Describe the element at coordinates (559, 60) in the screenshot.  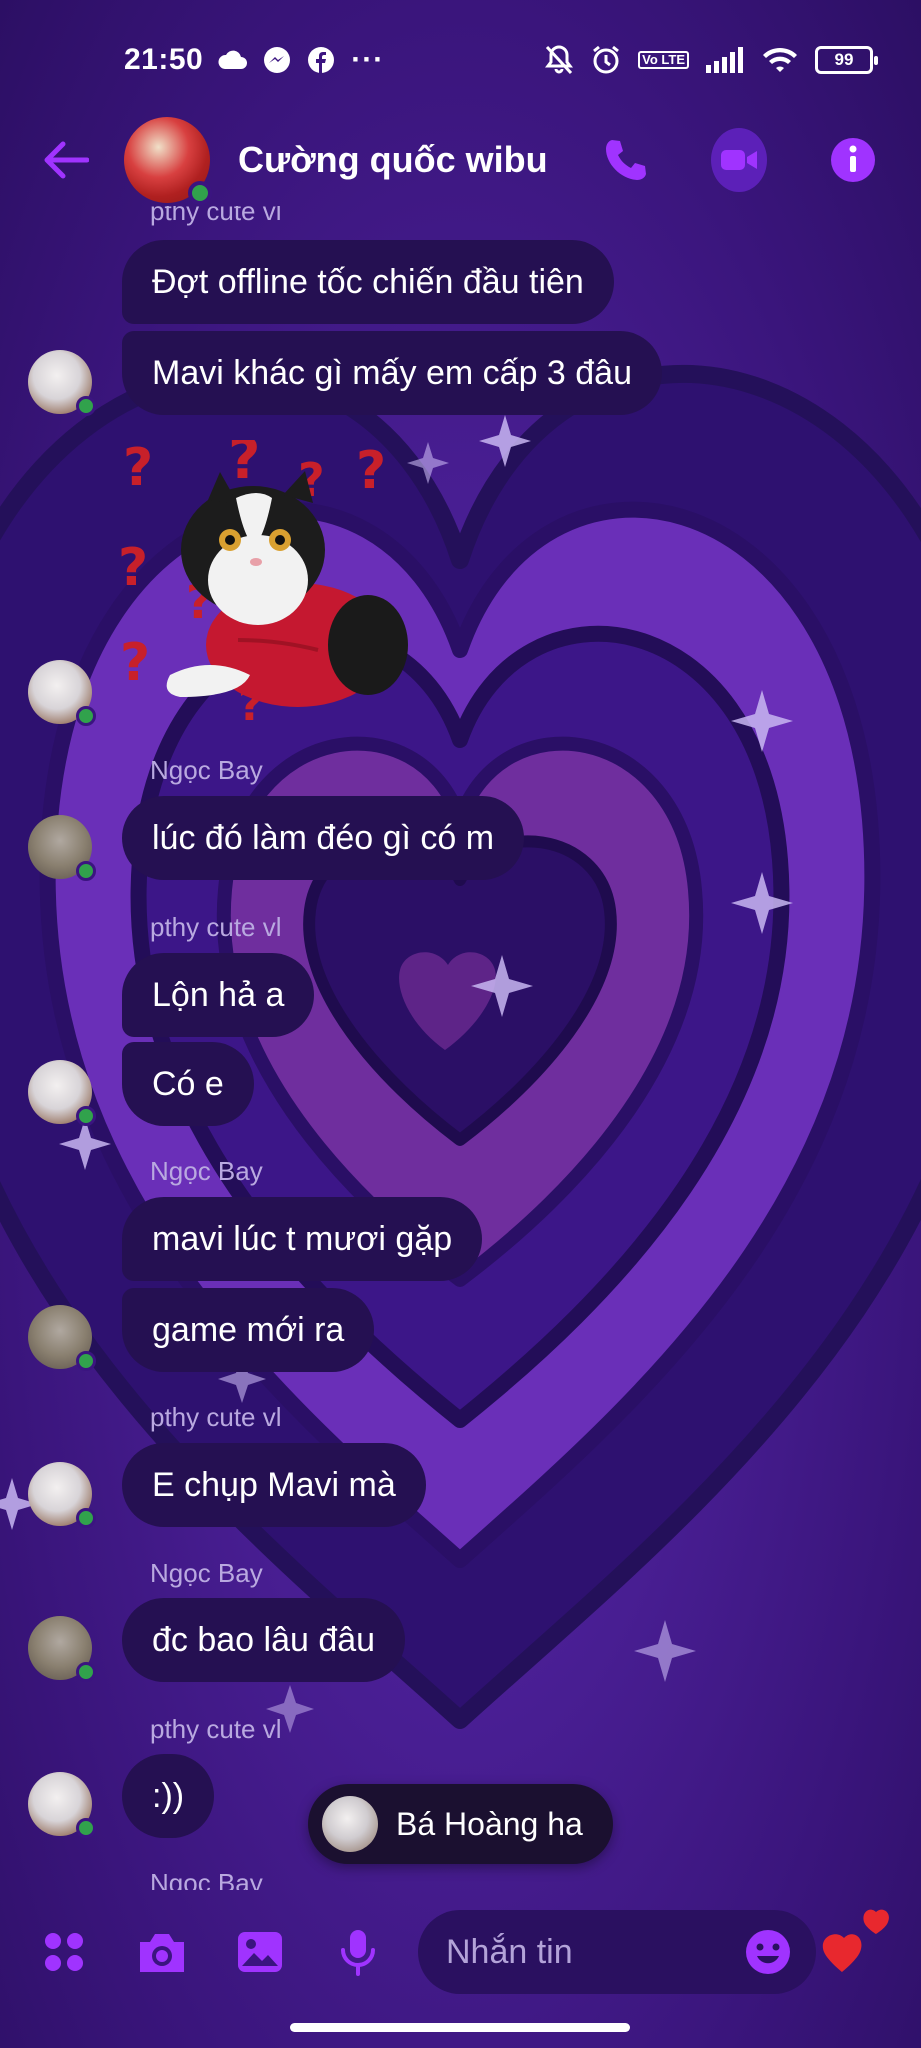
I see `mute-icon` at that location.